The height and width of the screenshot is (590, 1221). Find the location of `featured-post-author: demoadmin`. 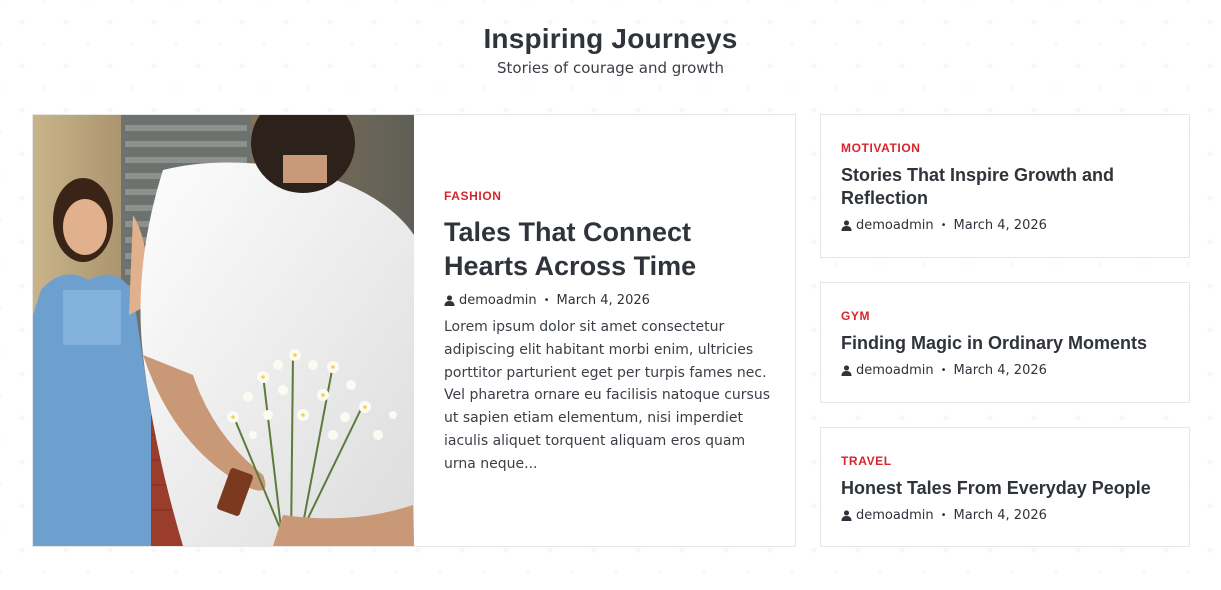

featured-post-author: demoadmin is located at coordinates (498, 300).